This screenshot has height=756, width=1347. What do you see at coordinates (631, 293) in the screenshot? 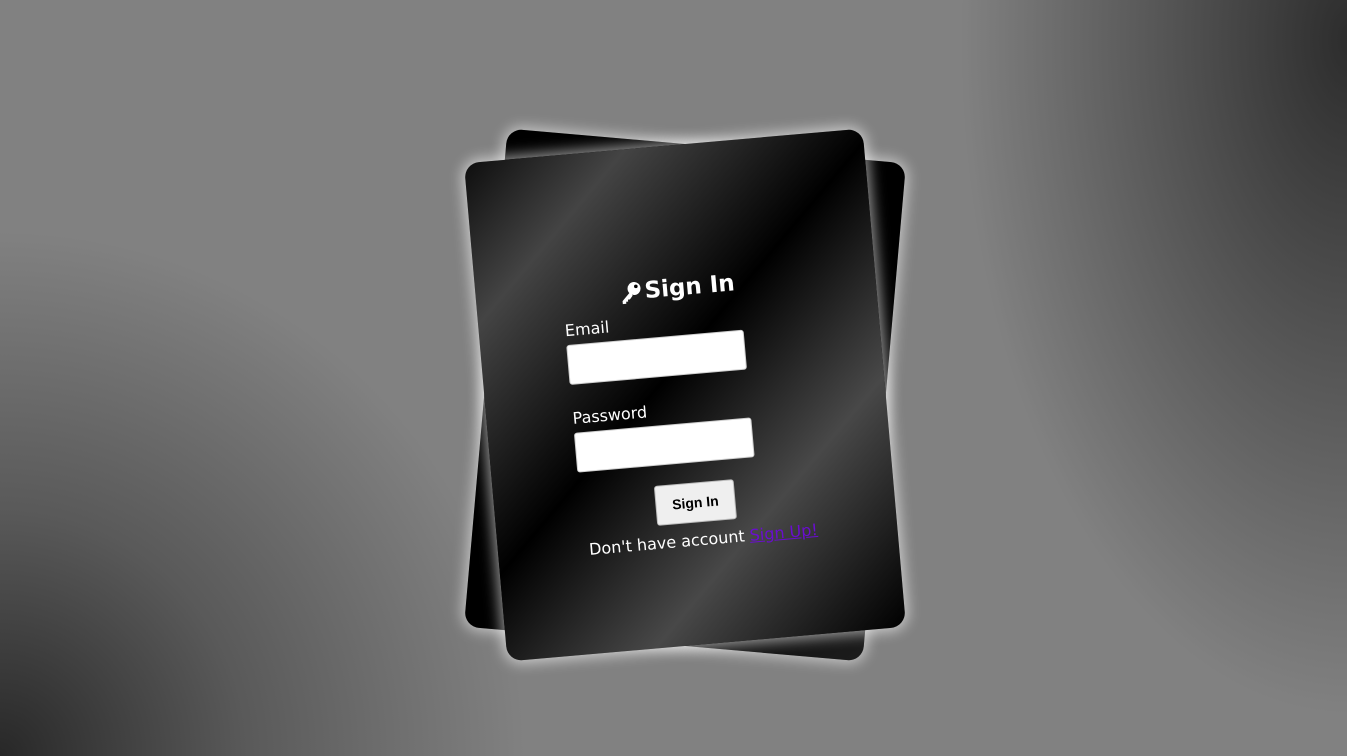
I see `key-icon` at bounding box center [631, 293].